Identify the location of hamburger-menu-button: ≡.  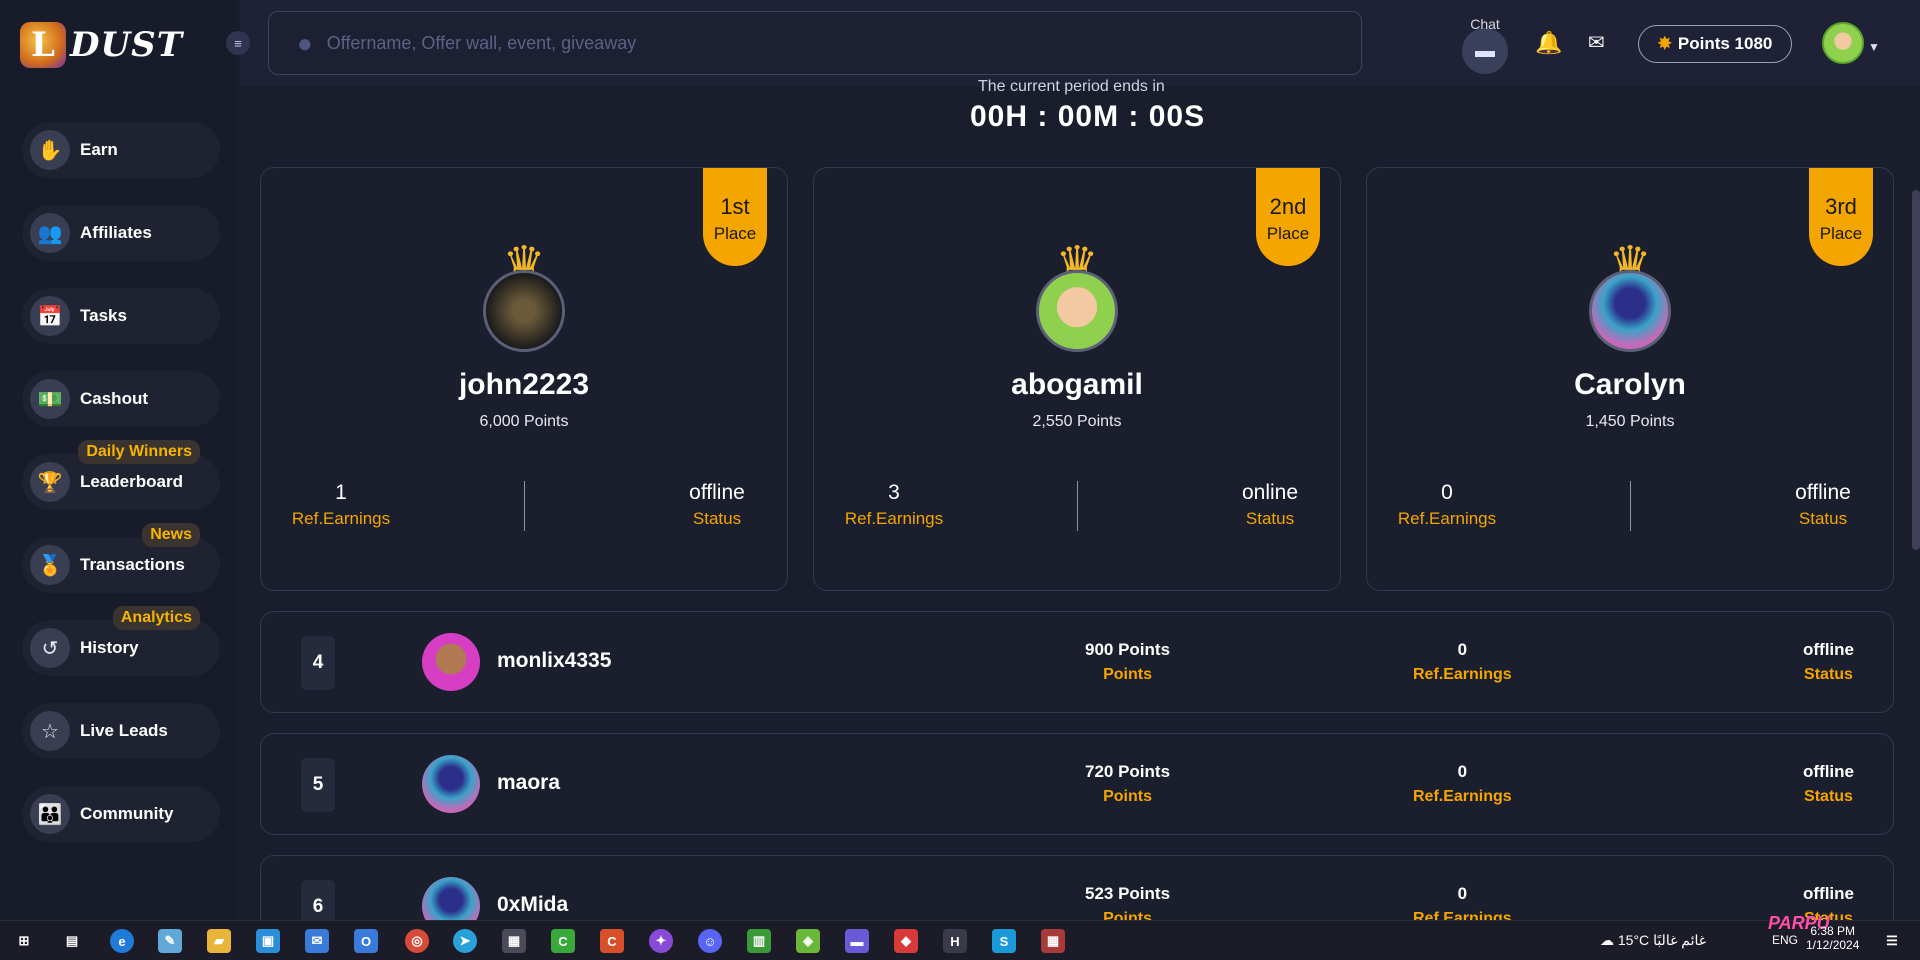
(238, 43).